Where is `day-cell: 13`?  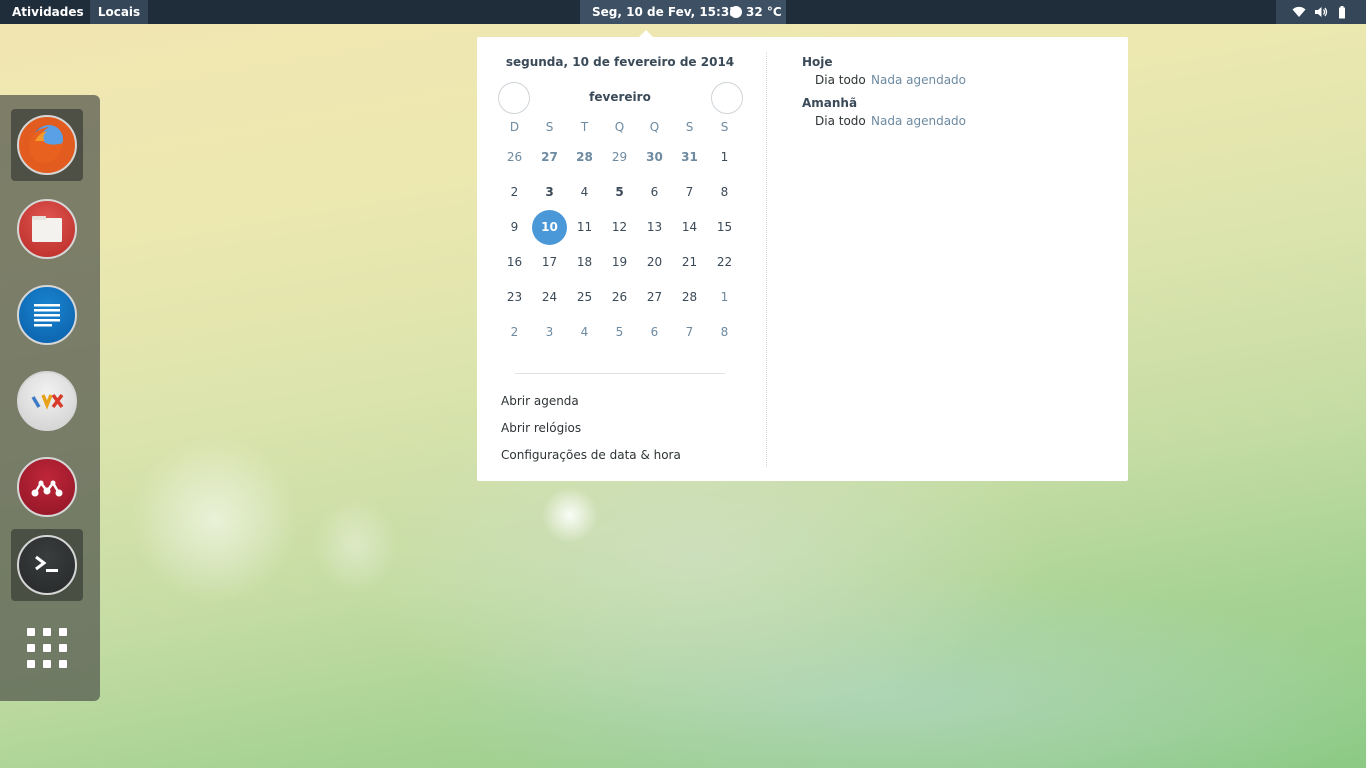
day-cell: 13 is located at coordinates (654, 227).